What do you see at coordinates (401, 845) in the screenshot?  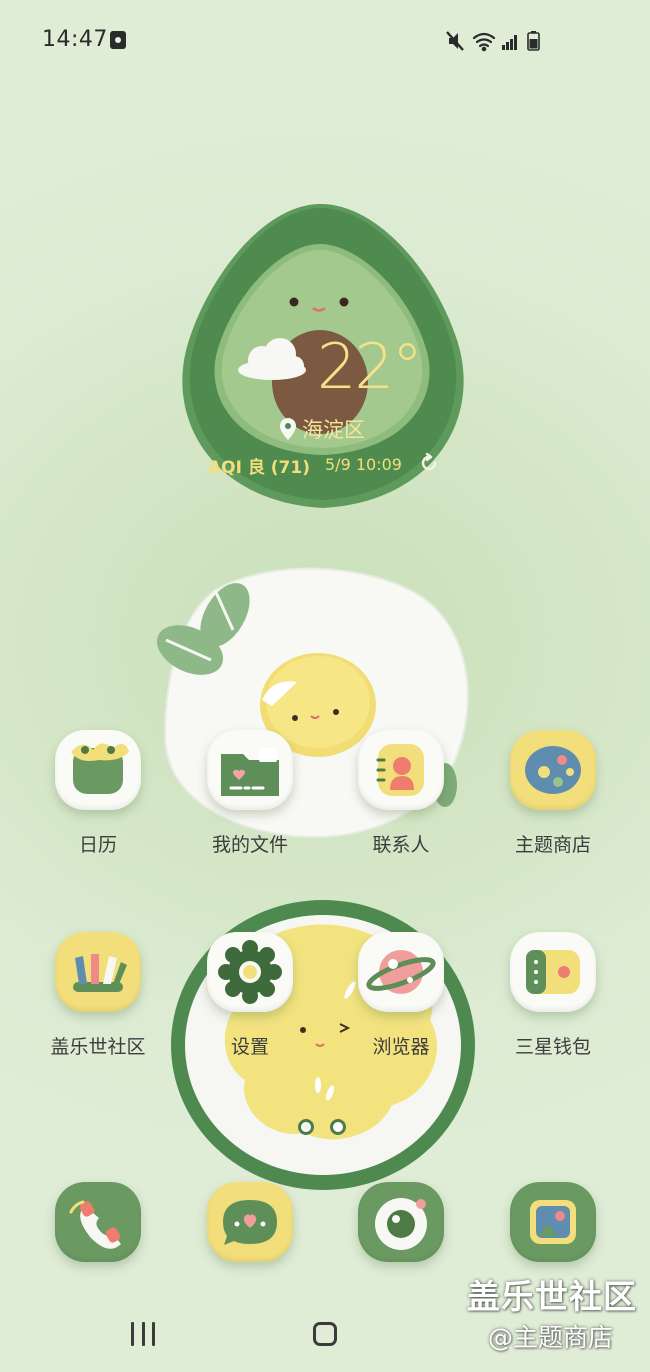 I see `app-label: 联系人` at bounding box center [401, 845].